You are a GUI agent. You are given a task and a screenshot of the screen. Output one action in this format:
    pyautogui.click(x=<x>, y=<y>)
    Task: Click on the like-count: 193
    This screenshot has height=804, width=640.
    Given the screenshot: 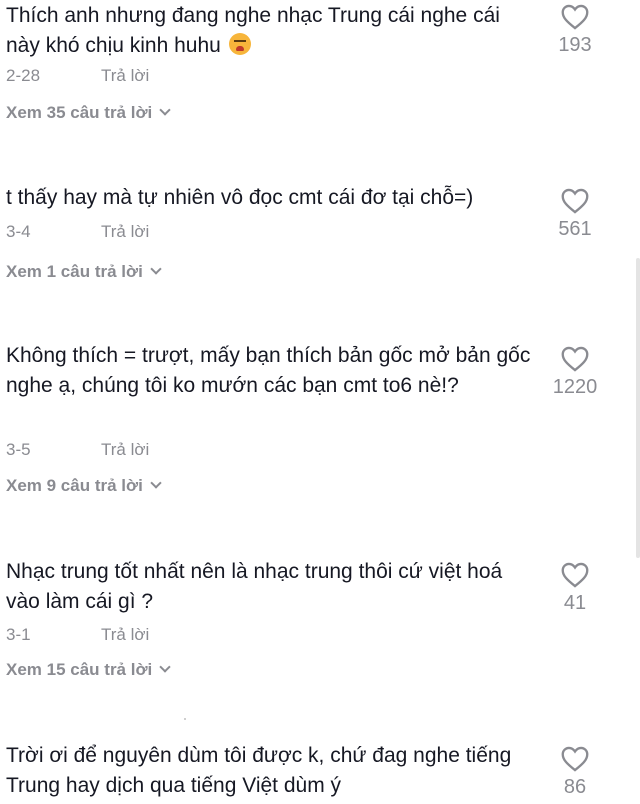 What is the action you would take?
    pyautogui.click(x=575, y=45)
    